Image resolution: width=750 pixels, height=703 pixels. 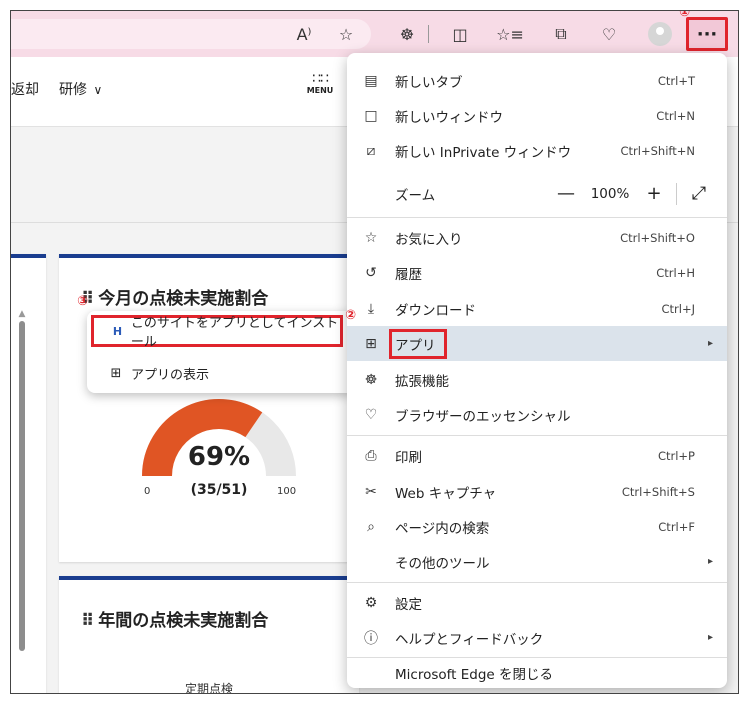 What do you see at coordinates (537, 526) in the screenshot?
I see `menu-item-find-on-page: ⌕ ページ内の検索 Ctrl+F` at bounding box center [537, 526].